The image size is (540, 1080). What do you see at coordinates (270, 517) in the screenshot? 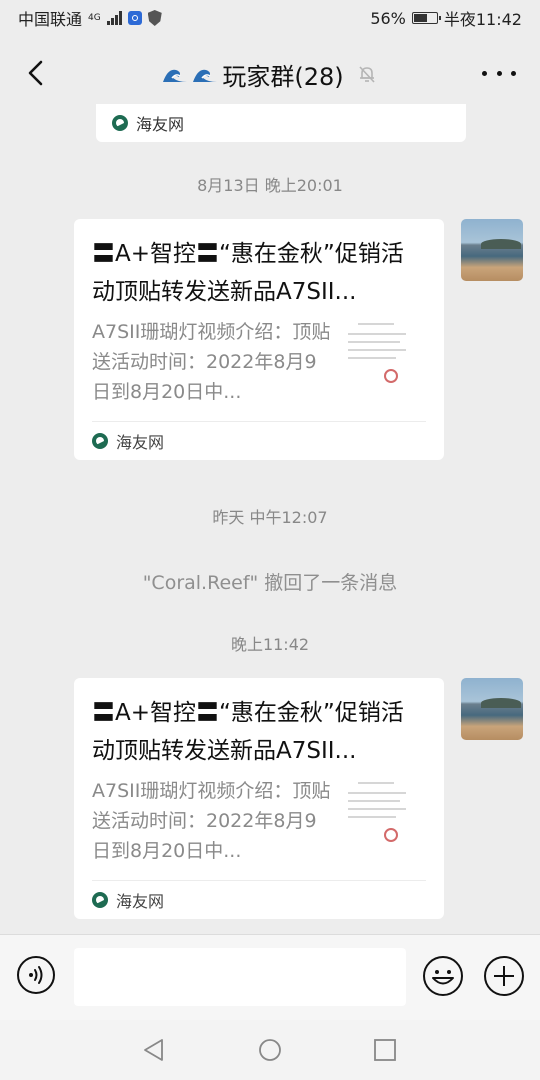
I see `chat-timestamp: 昨天 中午12:07` at bounding box center [270, 517].